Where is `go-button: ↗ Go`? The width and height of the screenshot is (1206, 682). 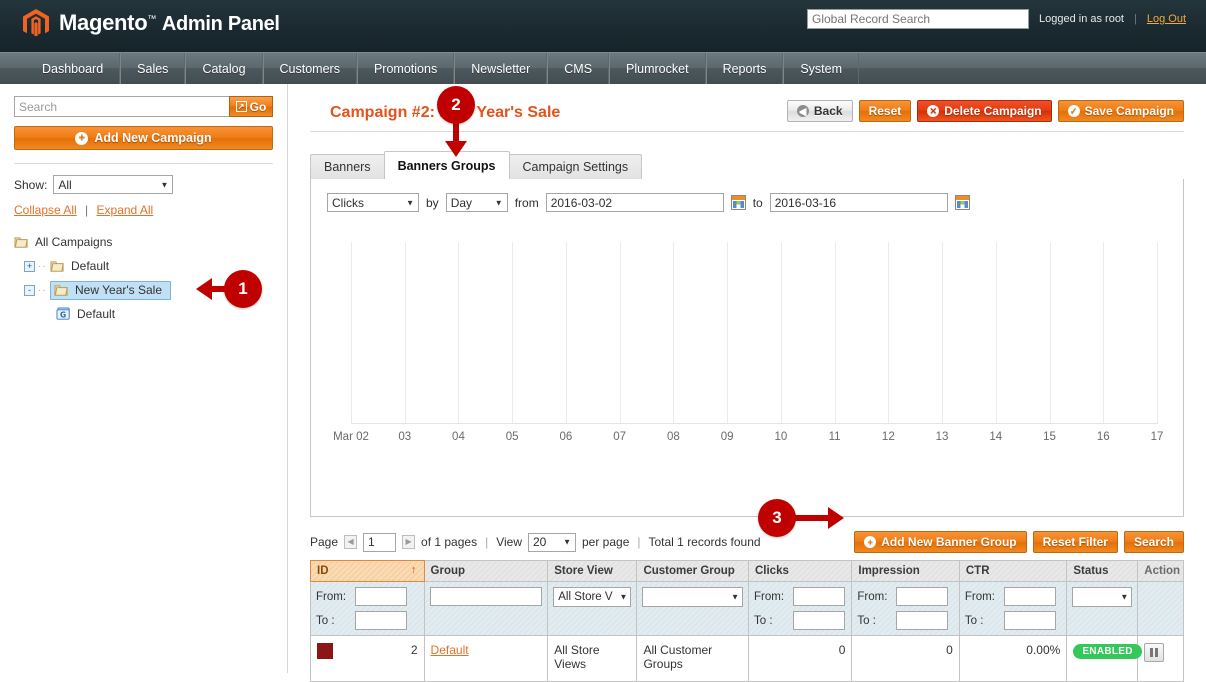 go-button: ↗ Go is located at coordinates (251, 106).